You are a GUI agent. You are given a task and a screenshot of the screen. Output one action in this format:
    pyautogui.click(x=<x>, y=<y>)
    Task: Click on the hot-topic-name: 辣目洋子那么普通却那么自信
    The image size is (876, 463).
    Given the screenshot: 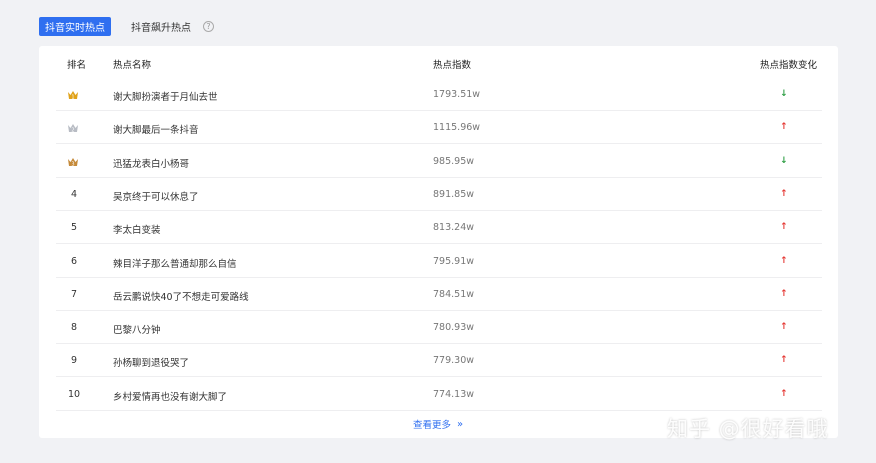 What is the action you would take?
    pyautogui.click(x=175, y=263)
    